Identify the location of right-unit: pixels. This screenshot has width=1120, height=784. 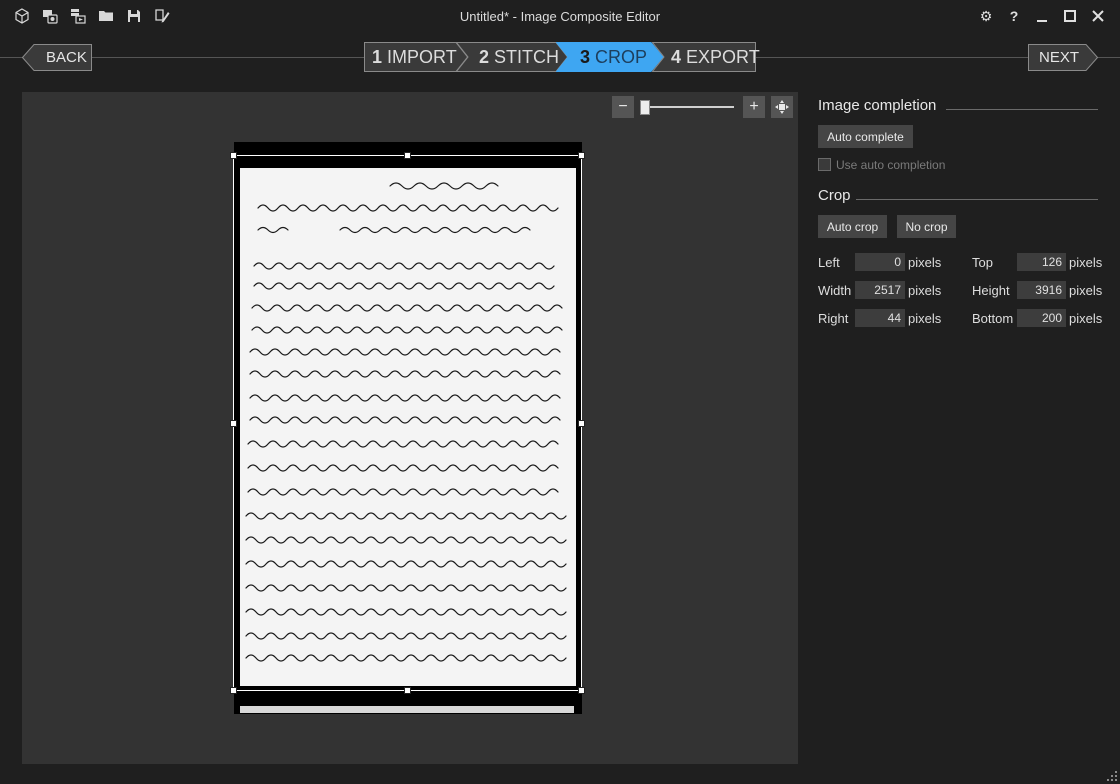
(925, 318).